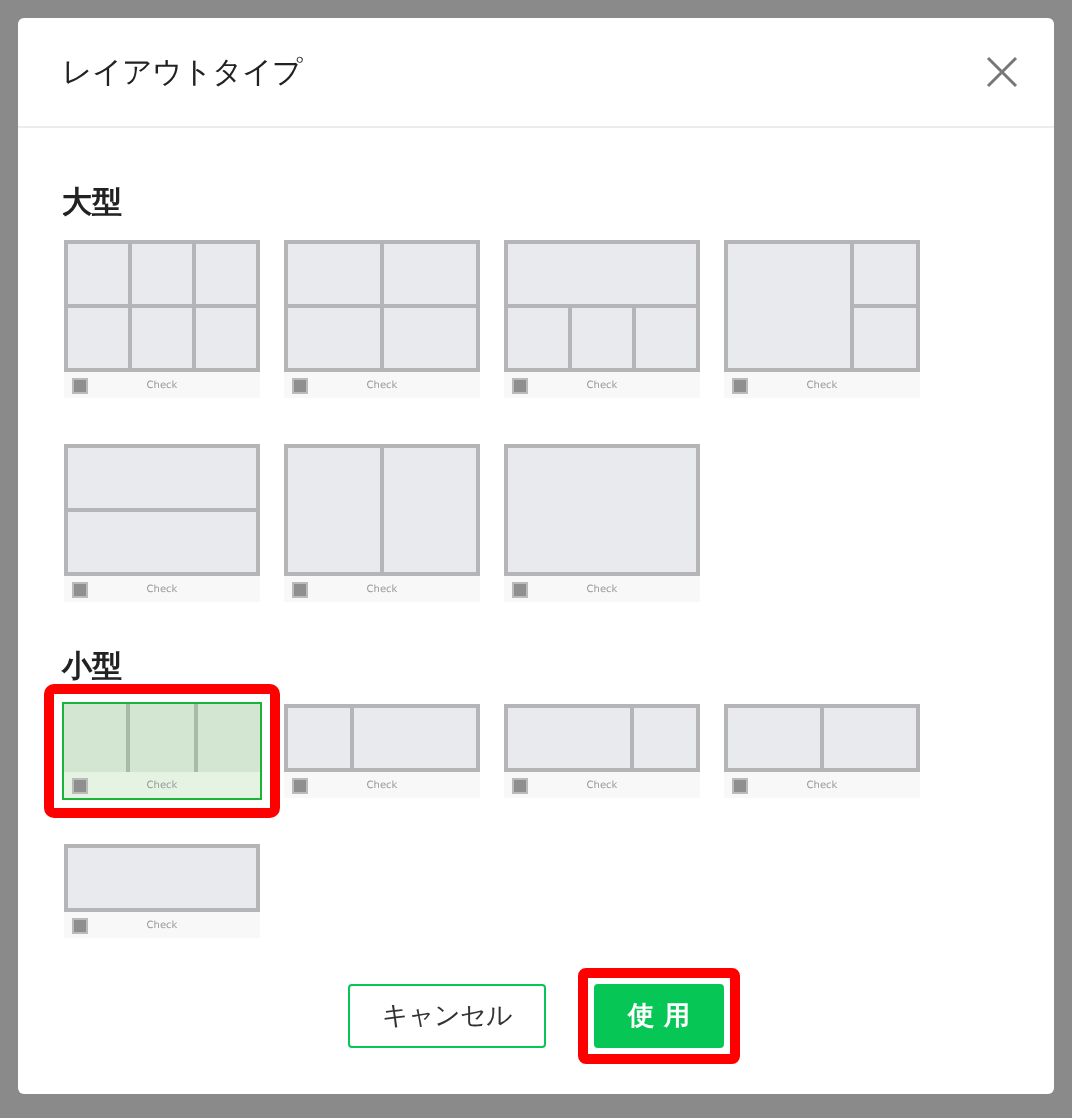 The width and height of the screenshot is (1072, 1118). Describe the element at coordinates (93, 667) in the screenshot. I see `section-title: 小型` at that location.